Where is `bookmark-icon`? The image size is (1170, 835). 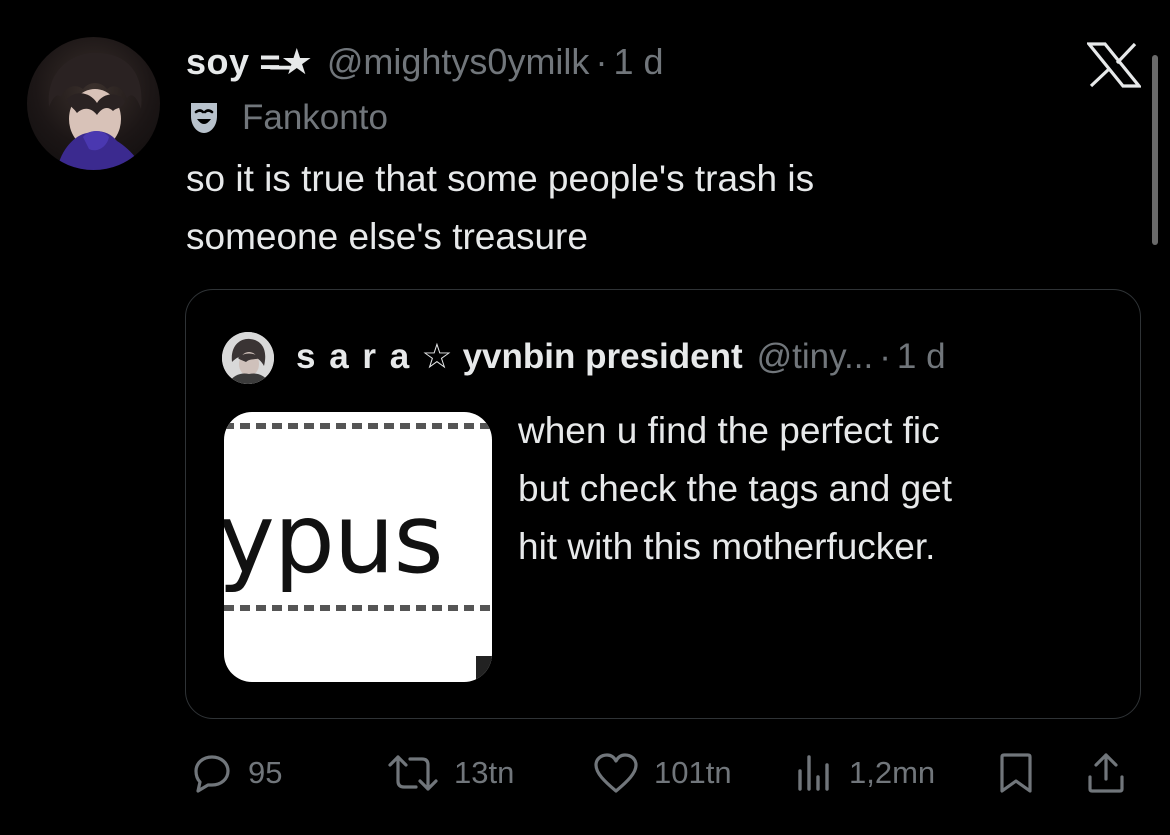 bookmark-icon is located at coordinates (1016, 773).